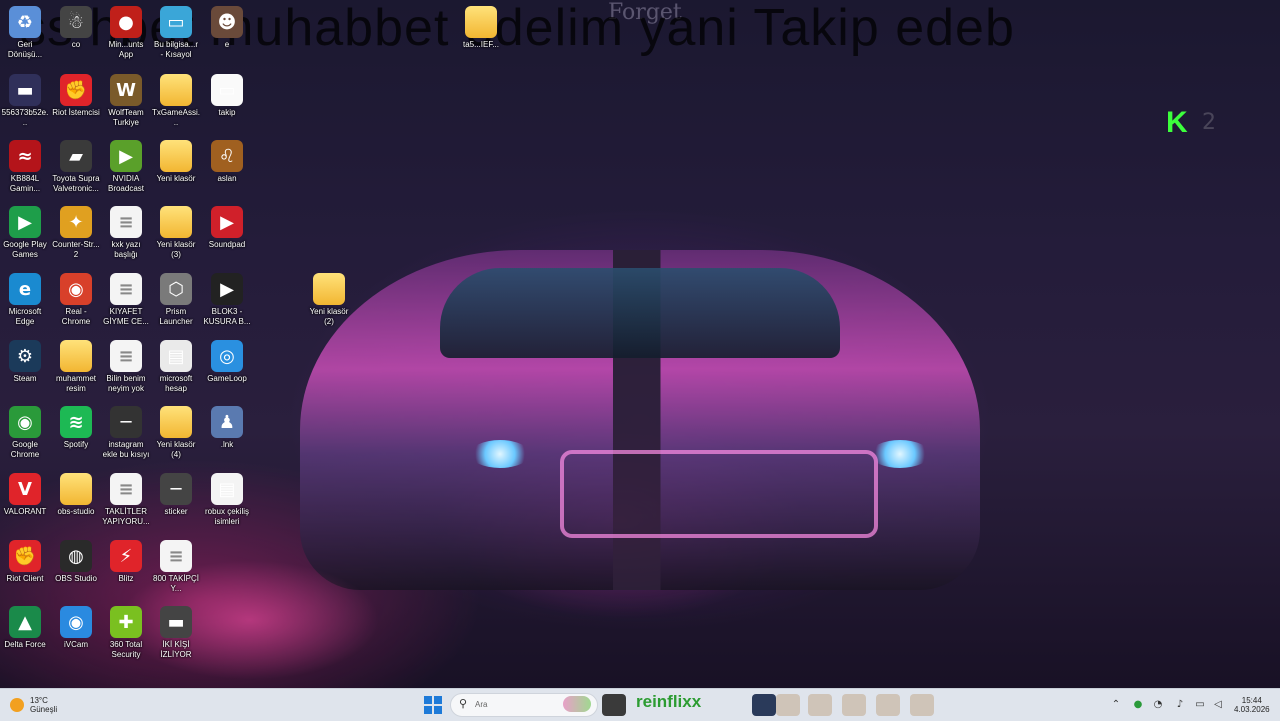 The height and width of the screenshot is (721, 1280). I want to click on chevron-up-icon: ⌃, so click(1116, 705).